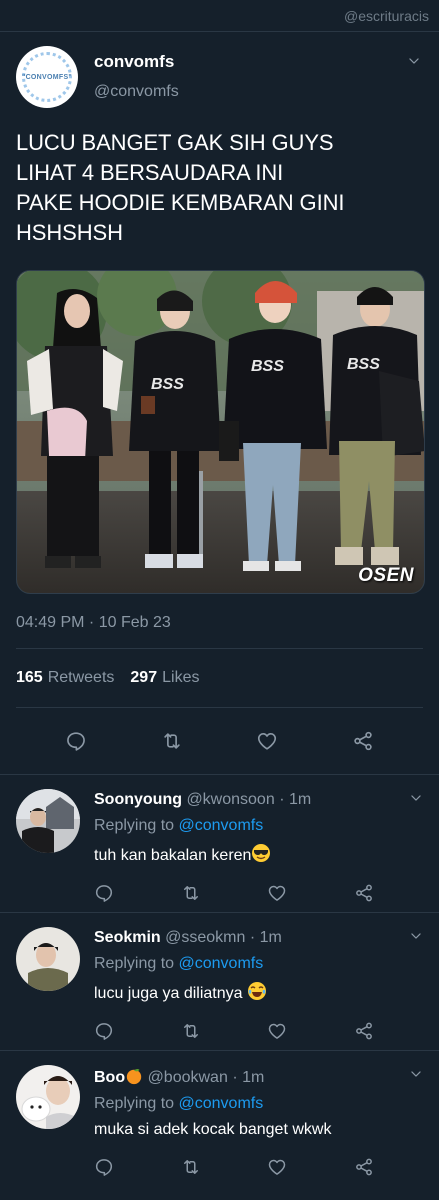  I want to click on tweet-stats: 165 Retweets 297 Likes, so click(219, 678).